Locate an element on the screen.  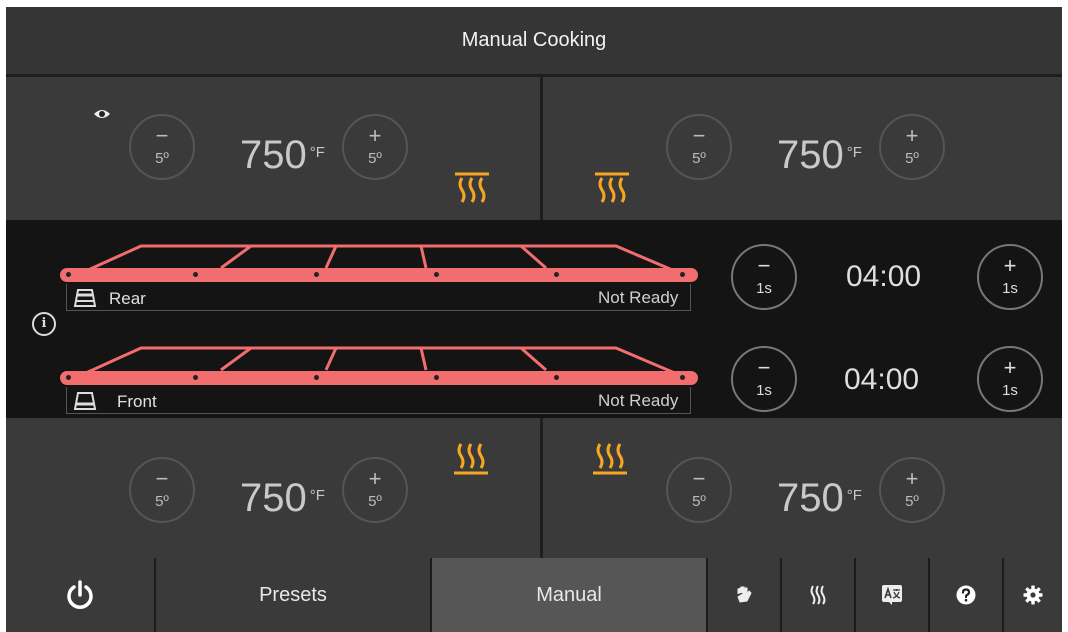
footer-bar: Presets Manual is located at coordinates (534, 595).